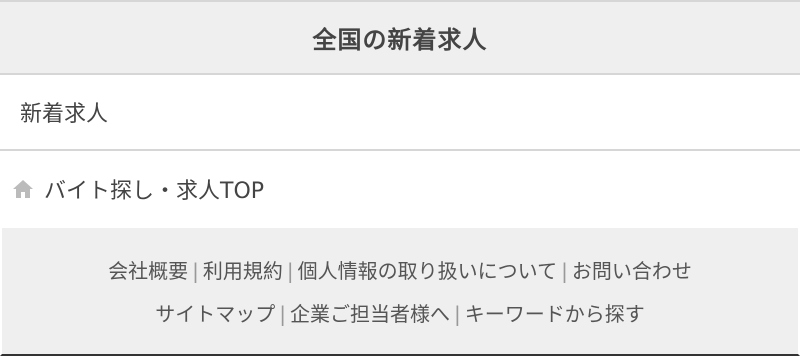 This screenshot has width=800, height=356. I want to click on footer-link-privacy: 個人情報の取り扱いについて, so click(427, 271).